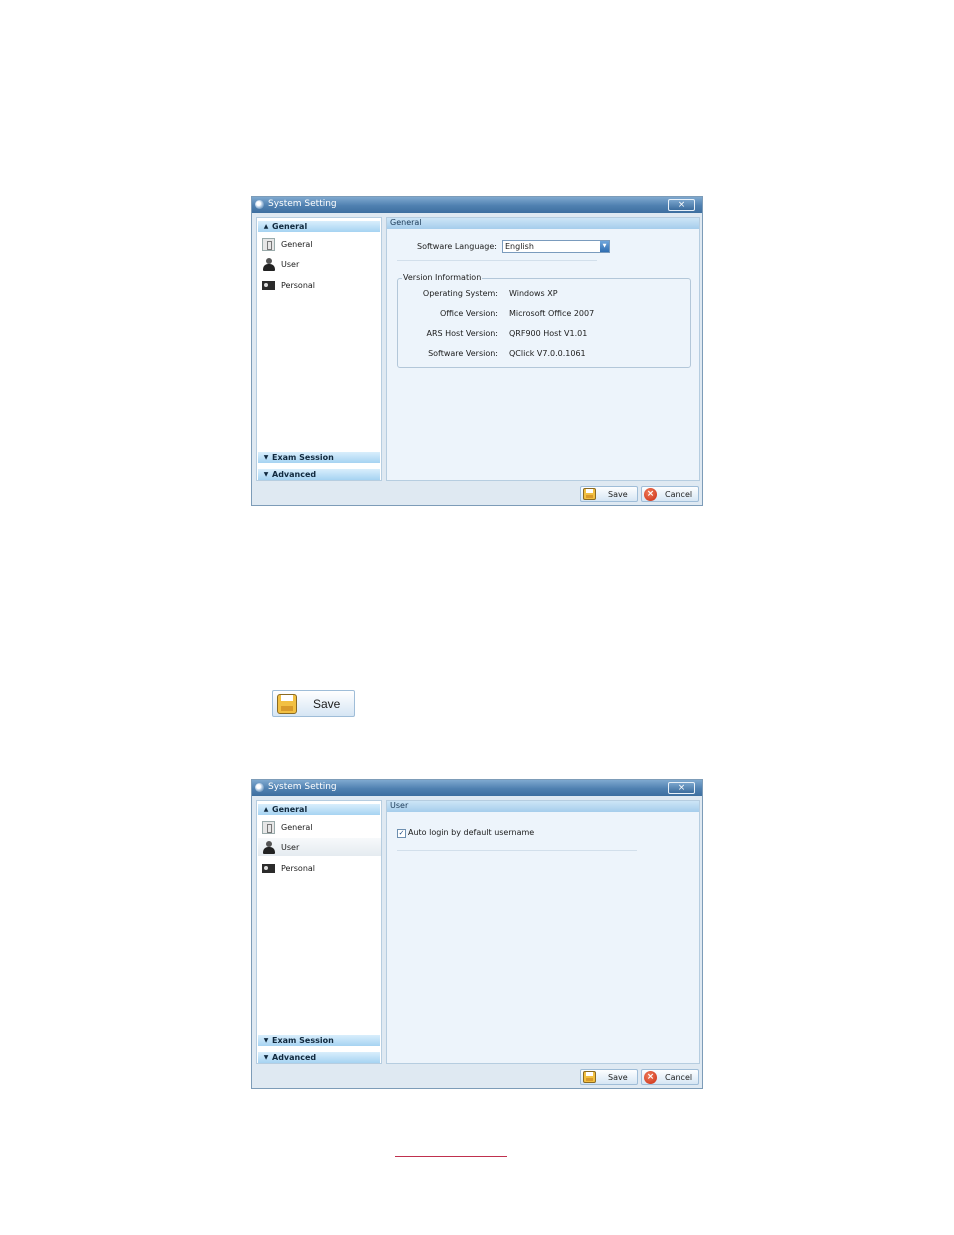 The height and width of the screenshot is (1235, 954). What do you see at coordinates (548, 333) in the screenshot?
I see `ars-host-version-value: QRF900 Host V1.01` at bounding box center [548, 333].